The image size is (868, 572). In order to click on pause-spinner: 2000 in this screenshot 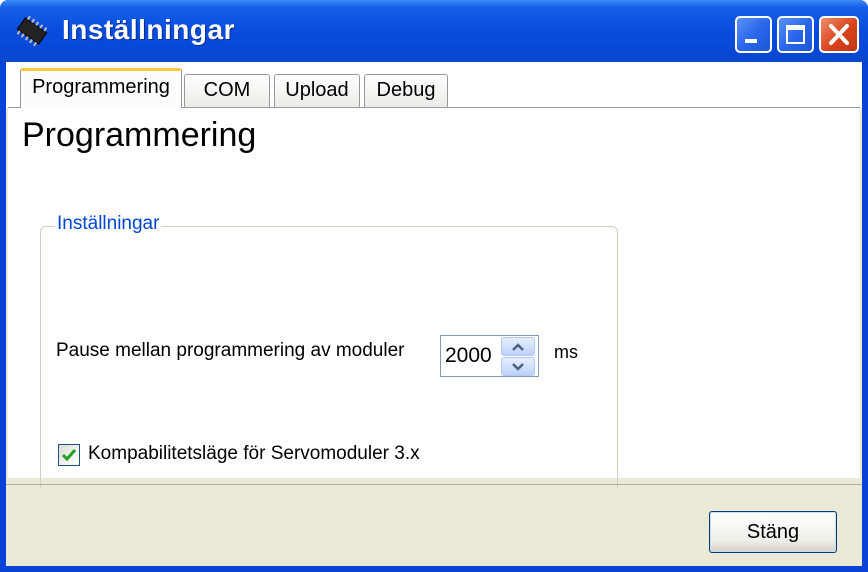, I will do `click(489, 356)`.